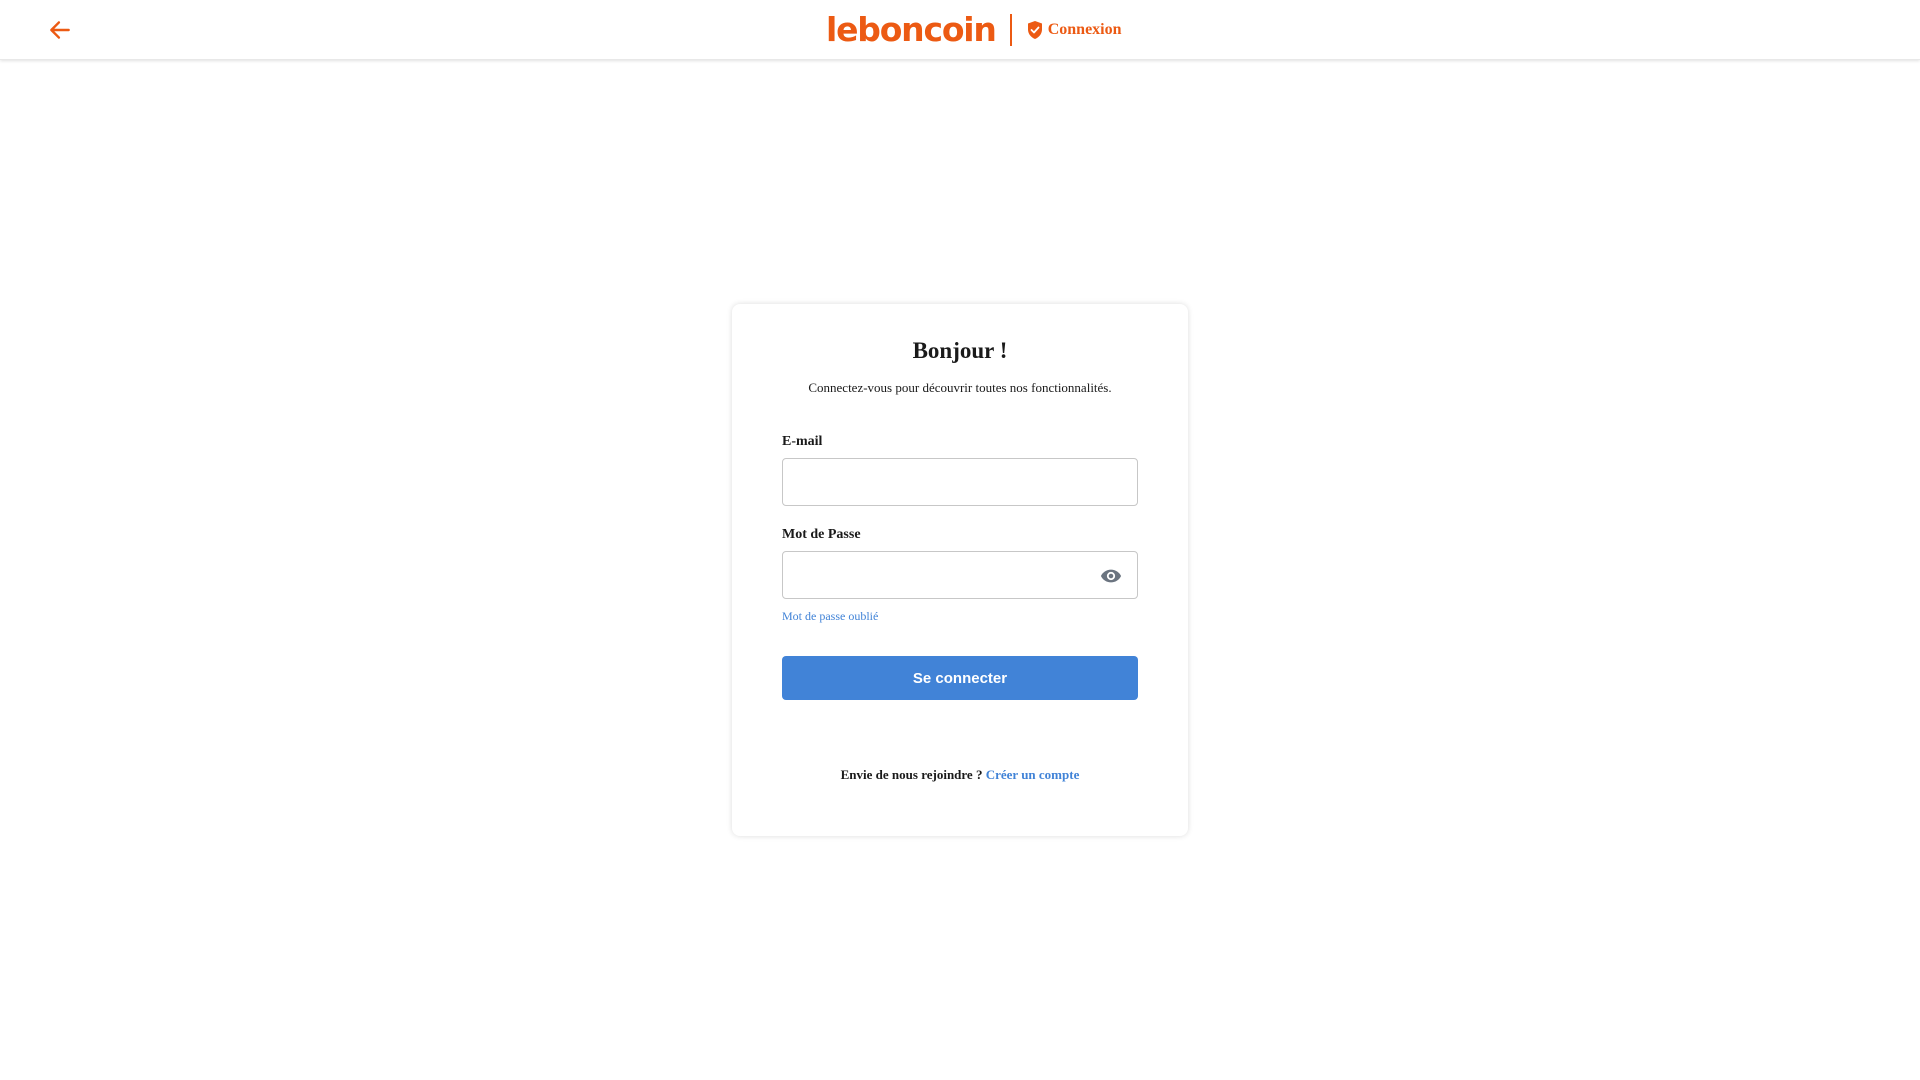  I want to click on eye-icon, so click(1111, 576).